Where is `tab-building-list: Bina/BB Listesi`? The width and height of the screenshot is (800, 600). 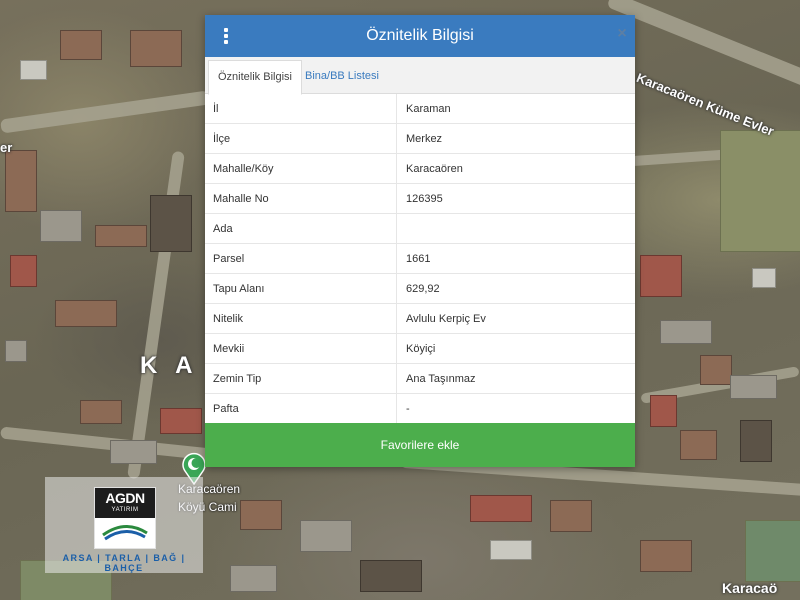 tab-building-list: Bina/BB Listesi is located at coordinates (342, 76).